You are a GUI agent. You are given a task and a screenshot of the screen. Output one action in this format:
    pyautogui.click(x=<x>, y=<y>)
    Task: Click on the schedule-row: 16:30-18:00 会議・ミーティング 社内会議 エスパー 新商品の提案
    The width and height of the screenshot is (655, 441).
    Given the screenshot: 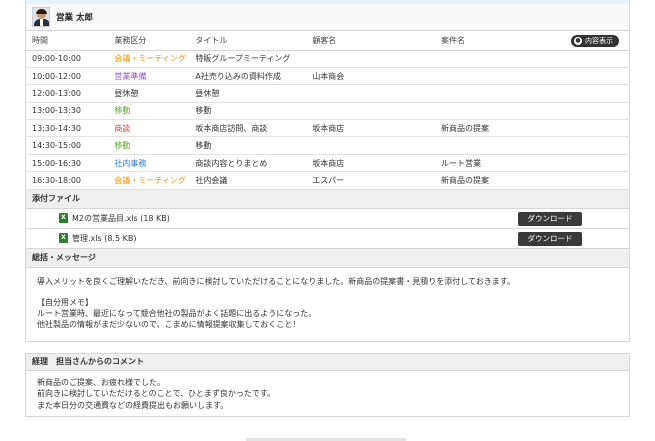 What is the action you would take?
    pyautogui.click(x=327, y=180)
    